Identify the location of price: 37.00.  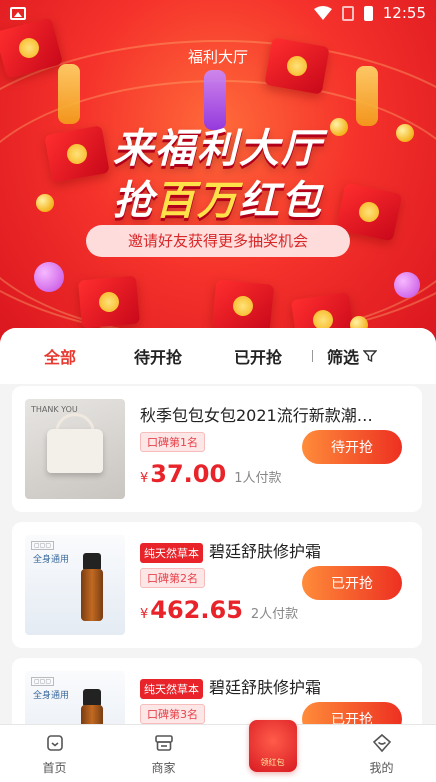
(188, 474).